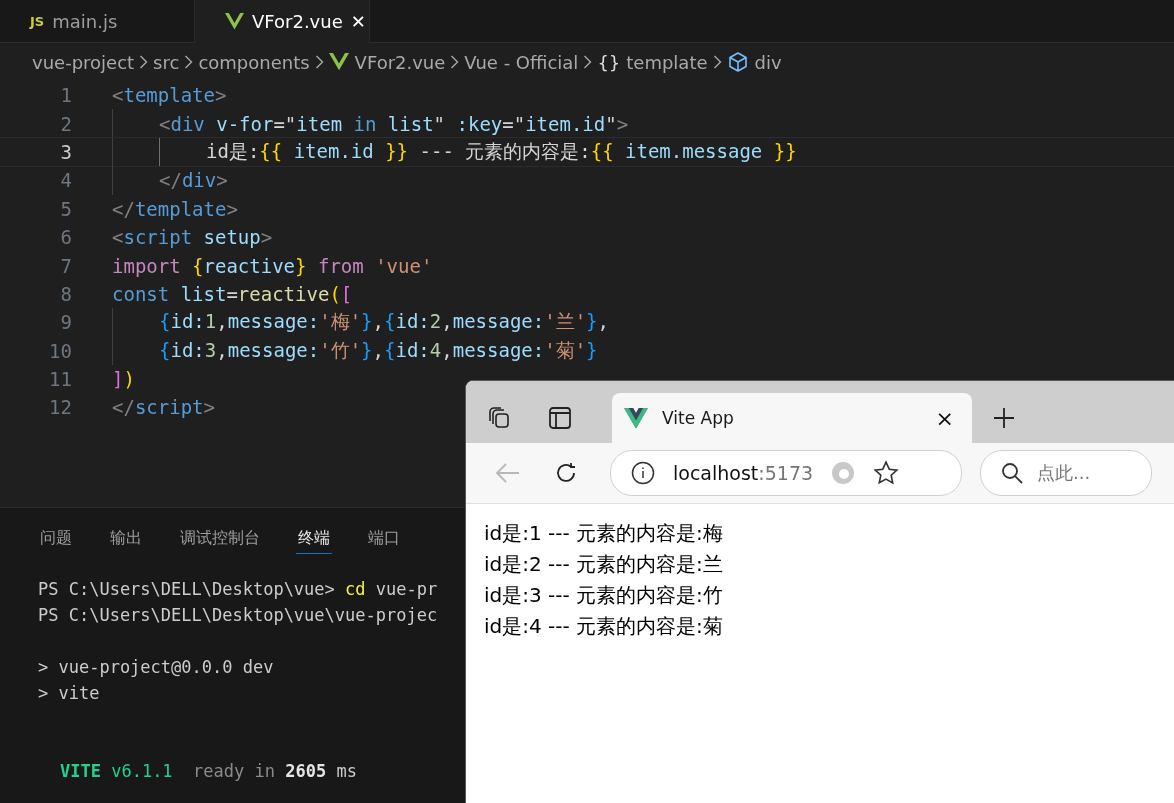  I want to click on tab-label: main.js, so click(85, 21).